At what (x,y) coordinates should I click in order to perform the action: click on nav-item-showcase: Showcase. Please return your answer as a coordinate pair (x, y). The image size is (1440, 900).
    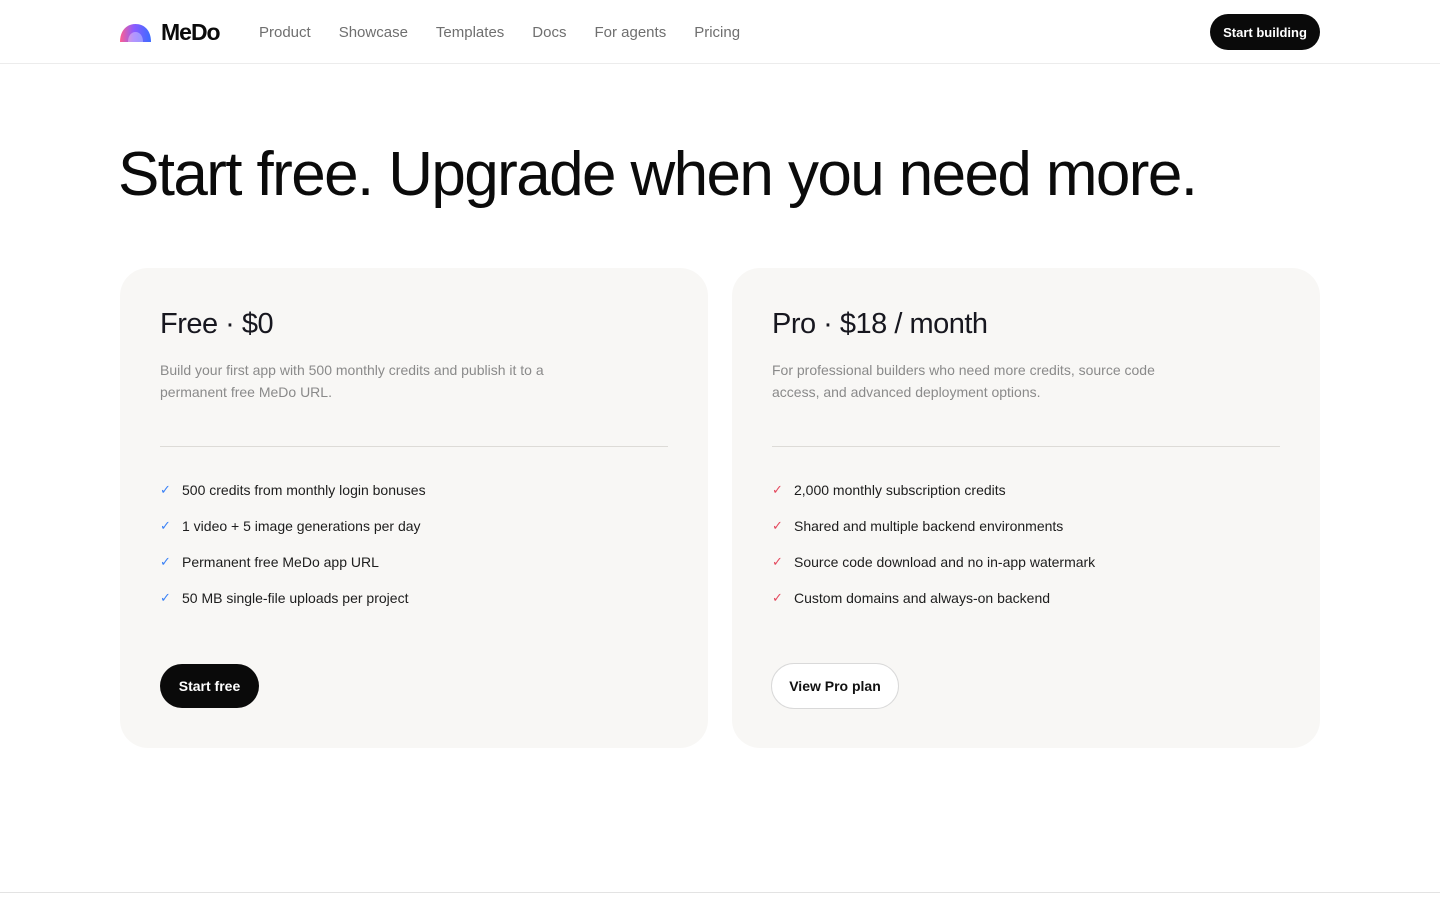
    Looking at the image, I should click on (373, 32).